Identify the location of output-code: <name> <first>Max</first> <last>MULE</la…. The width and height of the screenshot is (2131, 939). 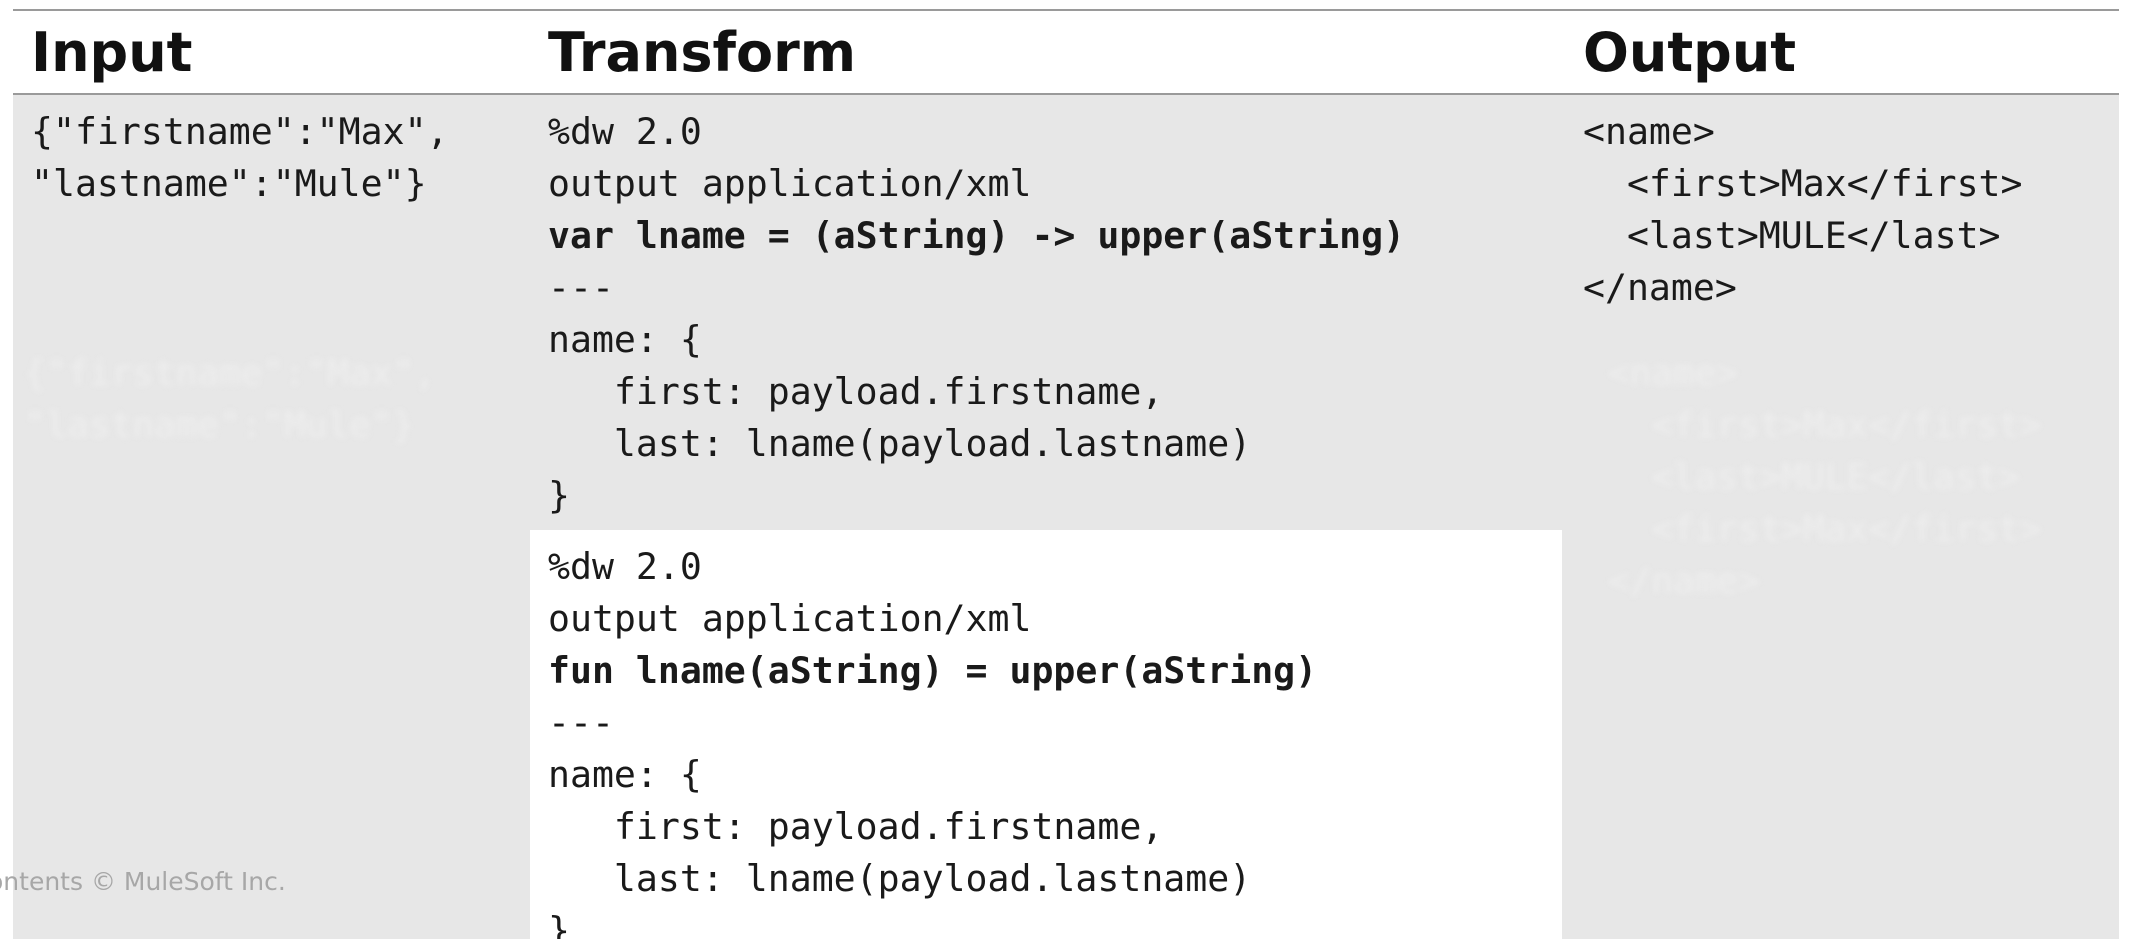
(1803, 210).